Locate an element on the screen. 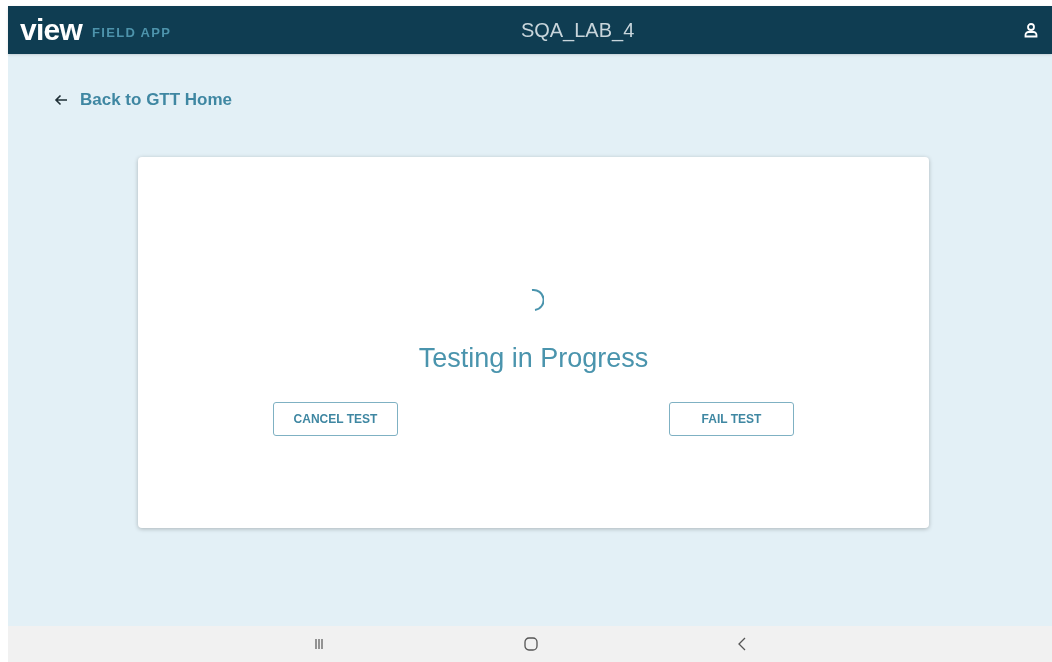 The height and width of the screenshot is (662, 1052). action-button: FAIL TEST is located at coordinates (731, 419).